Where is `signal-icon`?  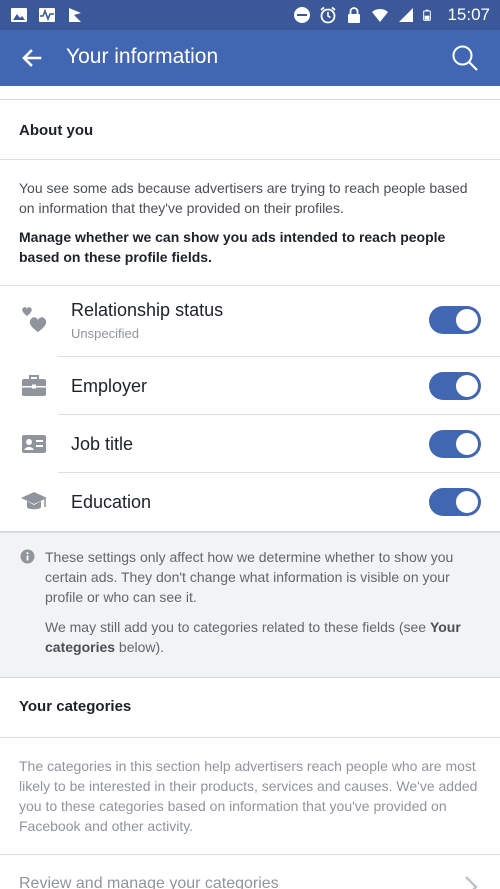
signal-icon is located at coordinates (406, 15).